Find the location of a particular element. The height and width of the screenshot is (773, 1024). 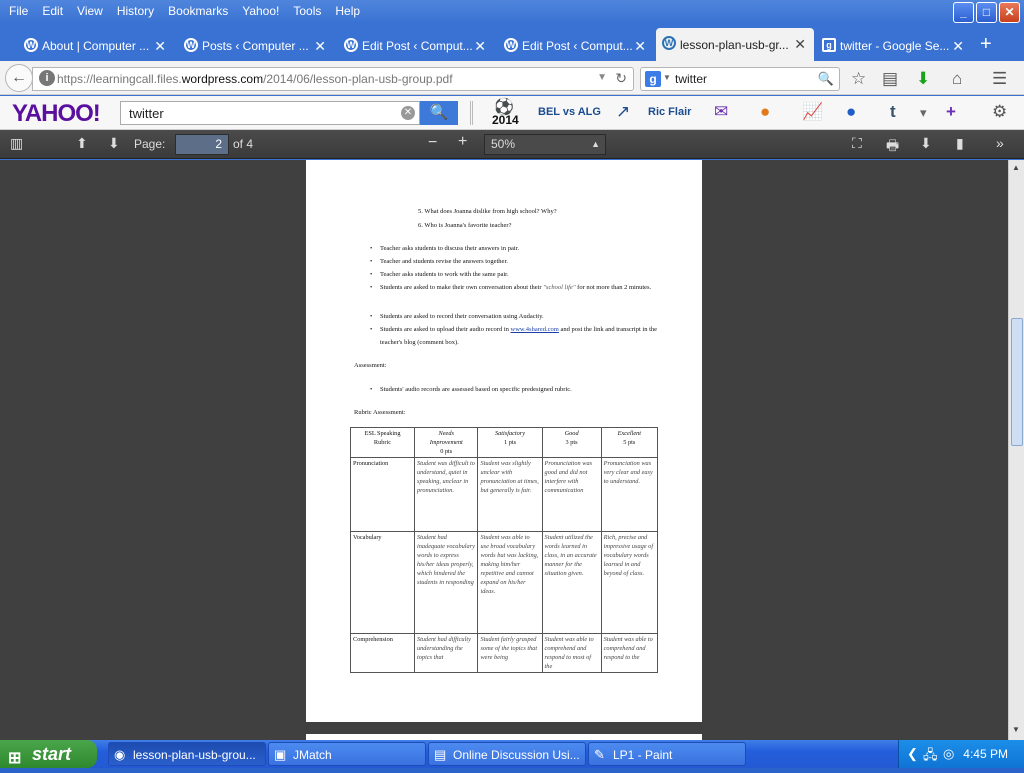

download-icon: ⬇ is located at coordinates (923, 79).